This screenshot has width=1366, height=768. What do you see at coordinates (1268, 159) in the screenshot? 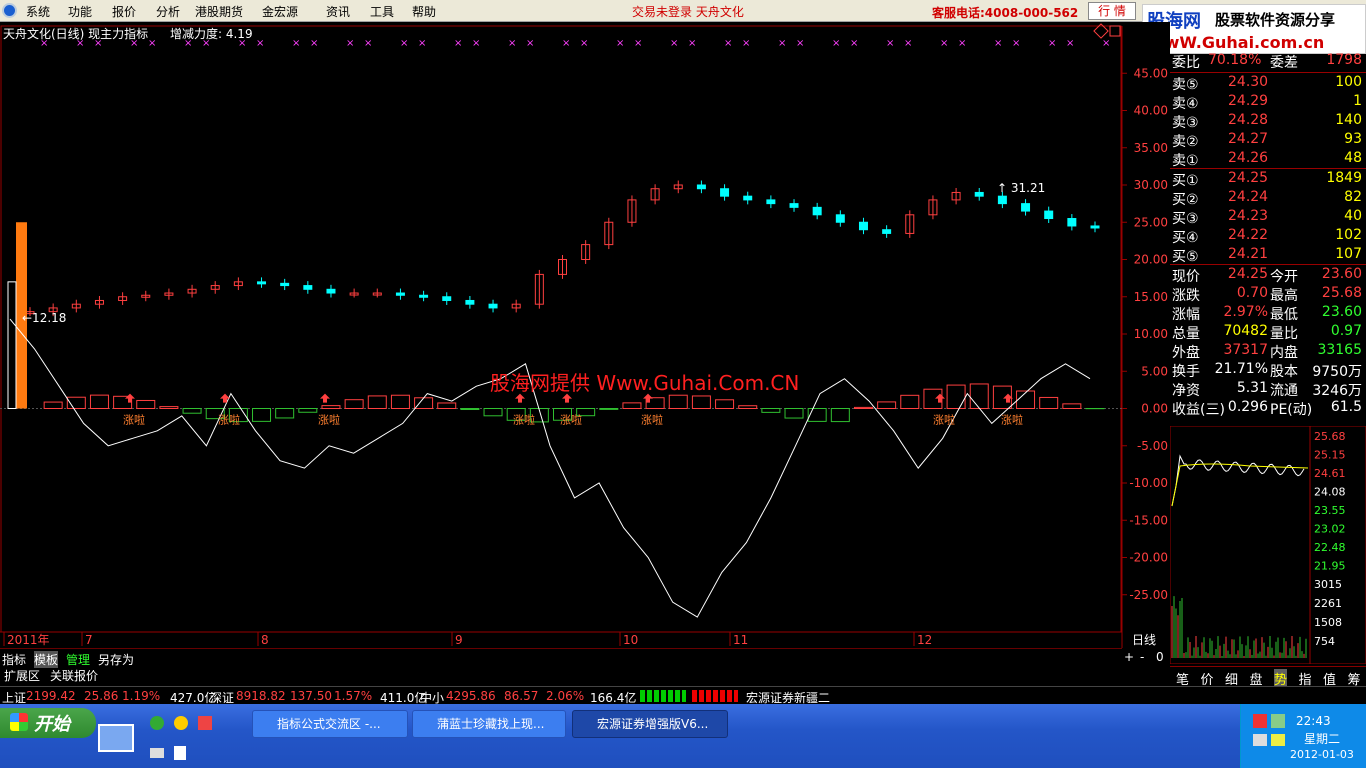
I see `sell-row: 卖① 24.26 48` at bounding box center [1268, 159].